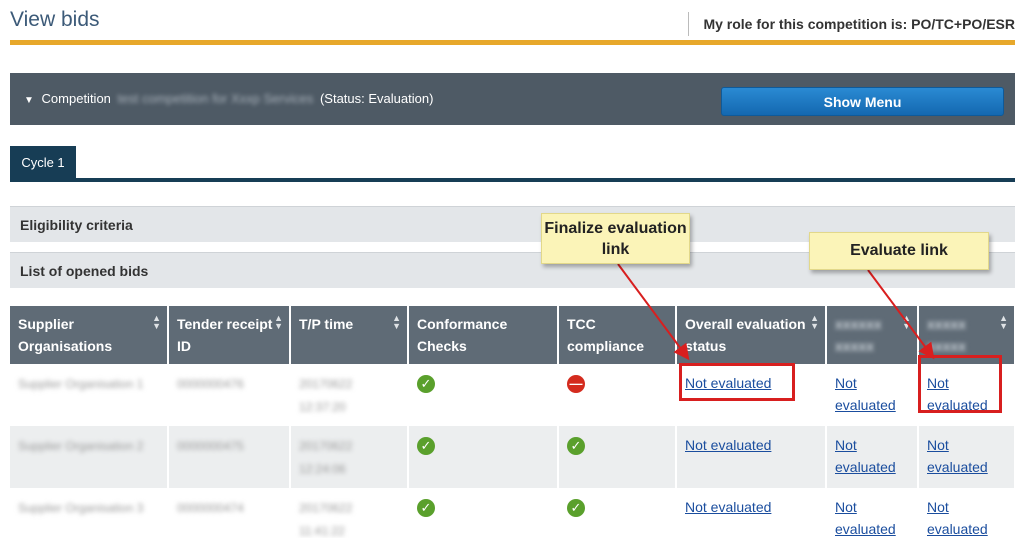  I want to click on supplier-cell: Supplier Organisation 3, so click(89, 513).